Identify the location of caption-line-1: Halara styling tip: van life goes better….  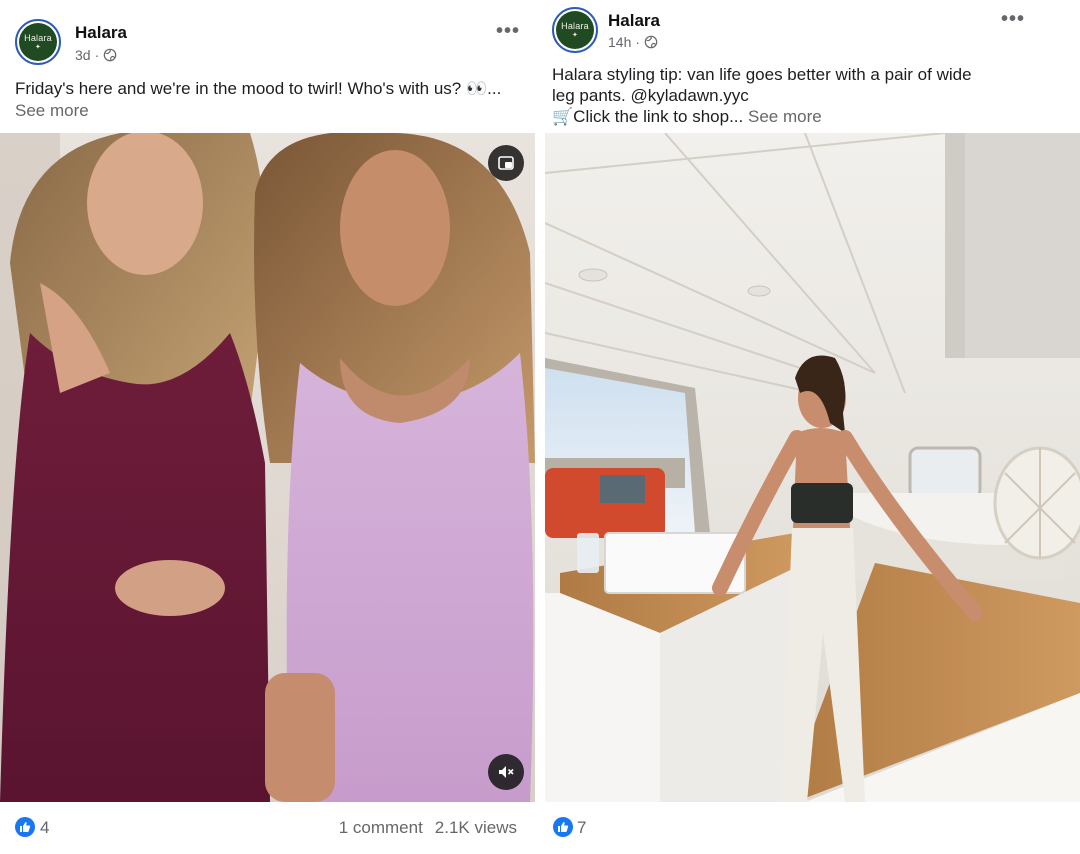
(762, 74).